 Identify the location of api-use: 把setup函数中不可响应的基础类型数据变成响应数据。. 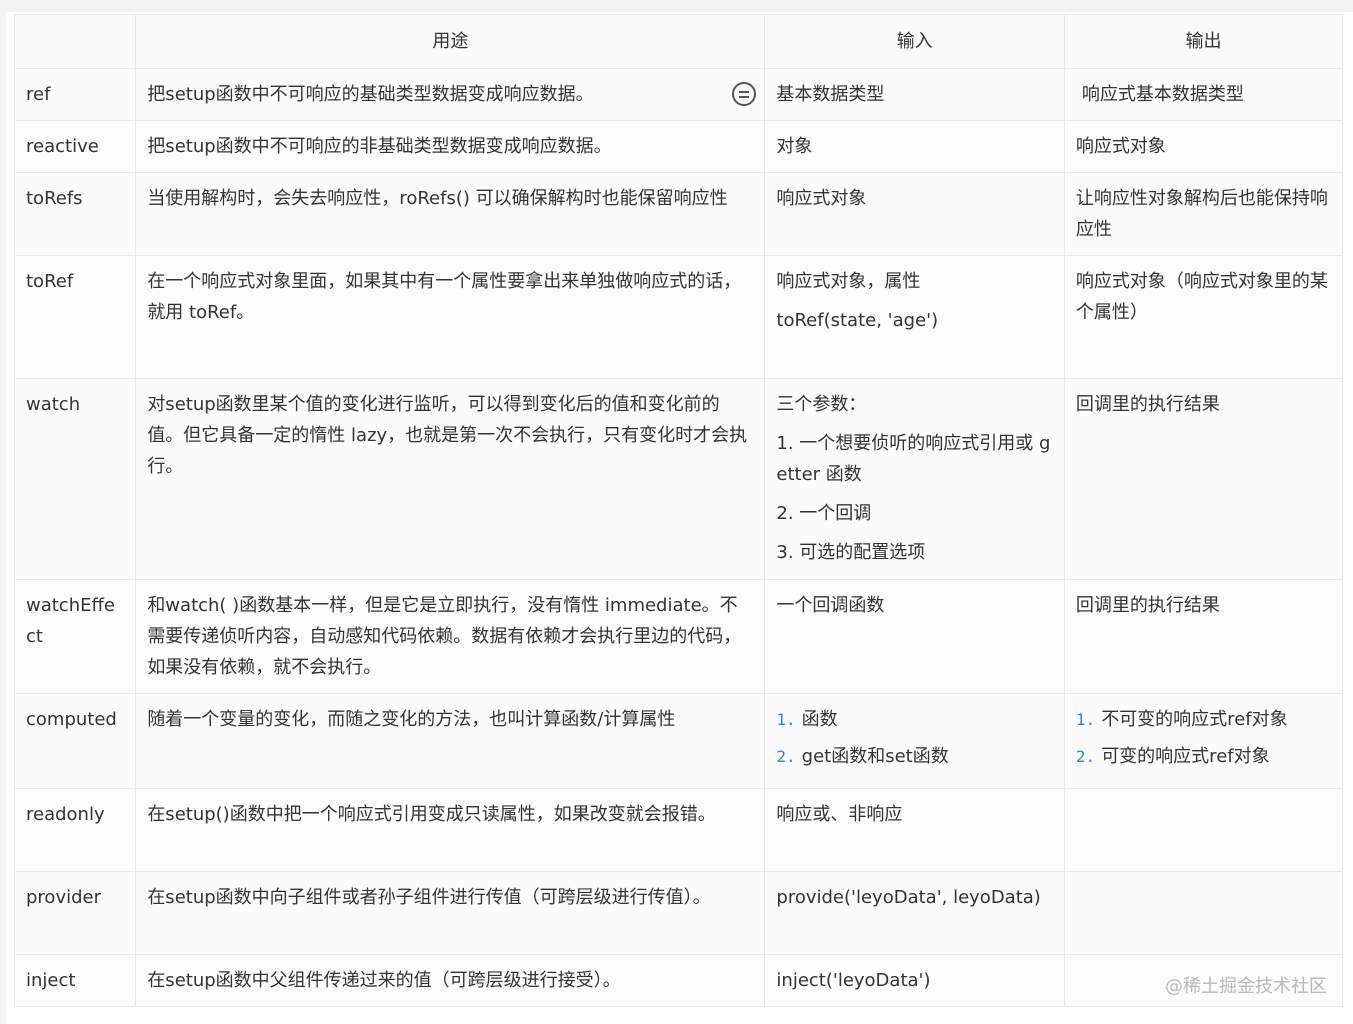
(450, 94).